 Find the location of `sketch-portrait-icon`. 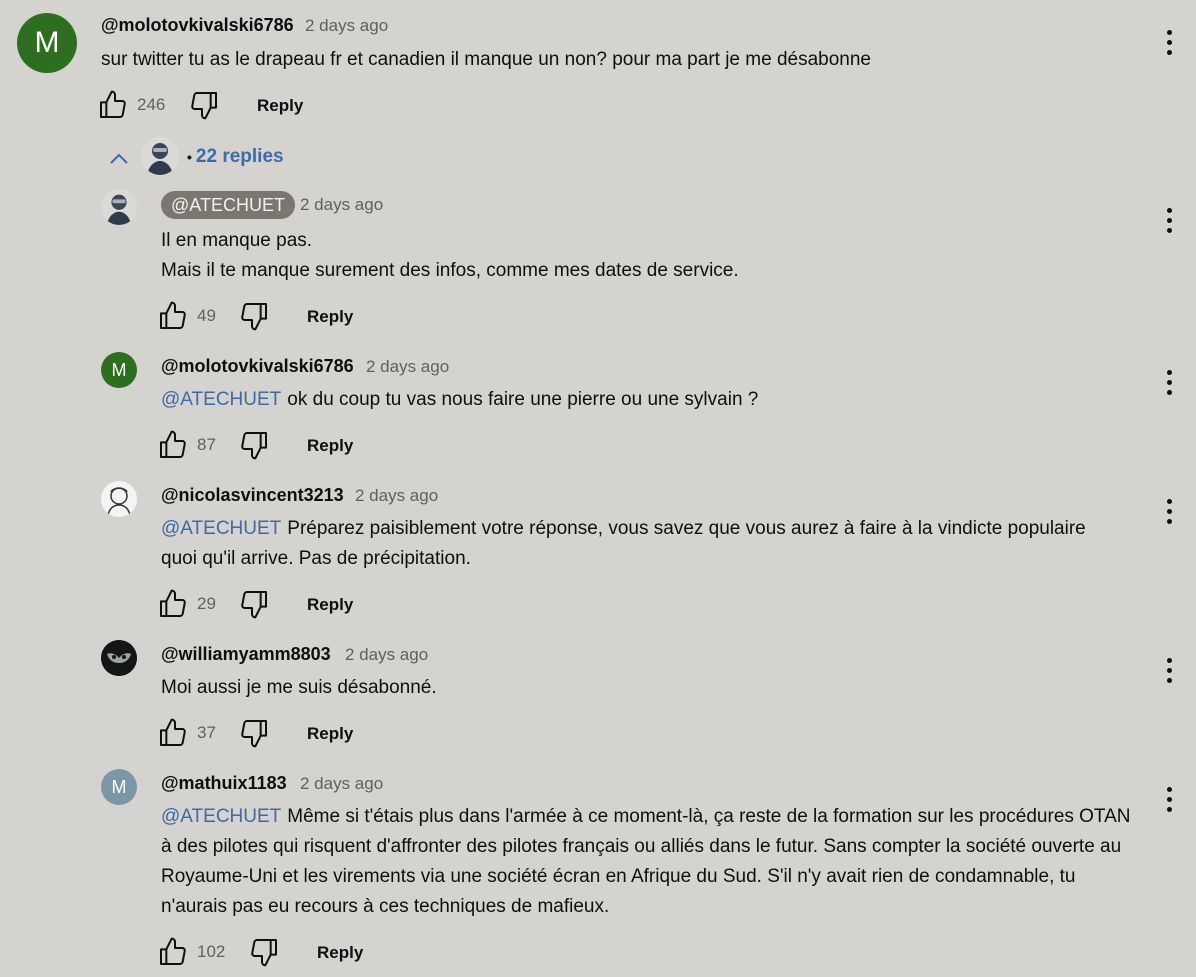

sketch-portrait-icon is located at coordinates (119, 499).